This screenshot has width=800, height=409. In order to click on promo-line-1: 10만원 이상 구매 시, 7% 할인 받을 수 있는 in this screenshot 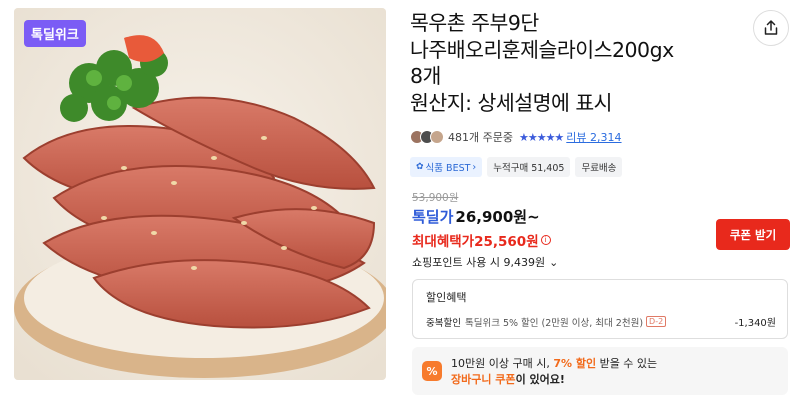, I will do `click(554, 364)`.